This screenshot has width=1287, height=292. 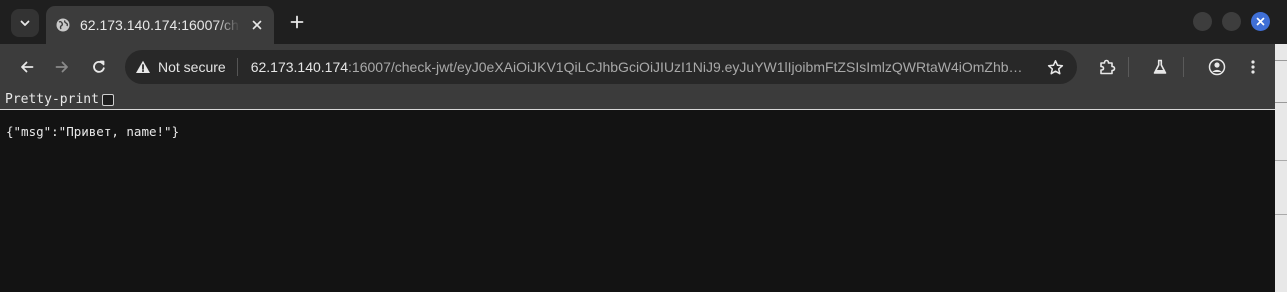 I want to click on minimize-button, so click(x=1202, y=21).